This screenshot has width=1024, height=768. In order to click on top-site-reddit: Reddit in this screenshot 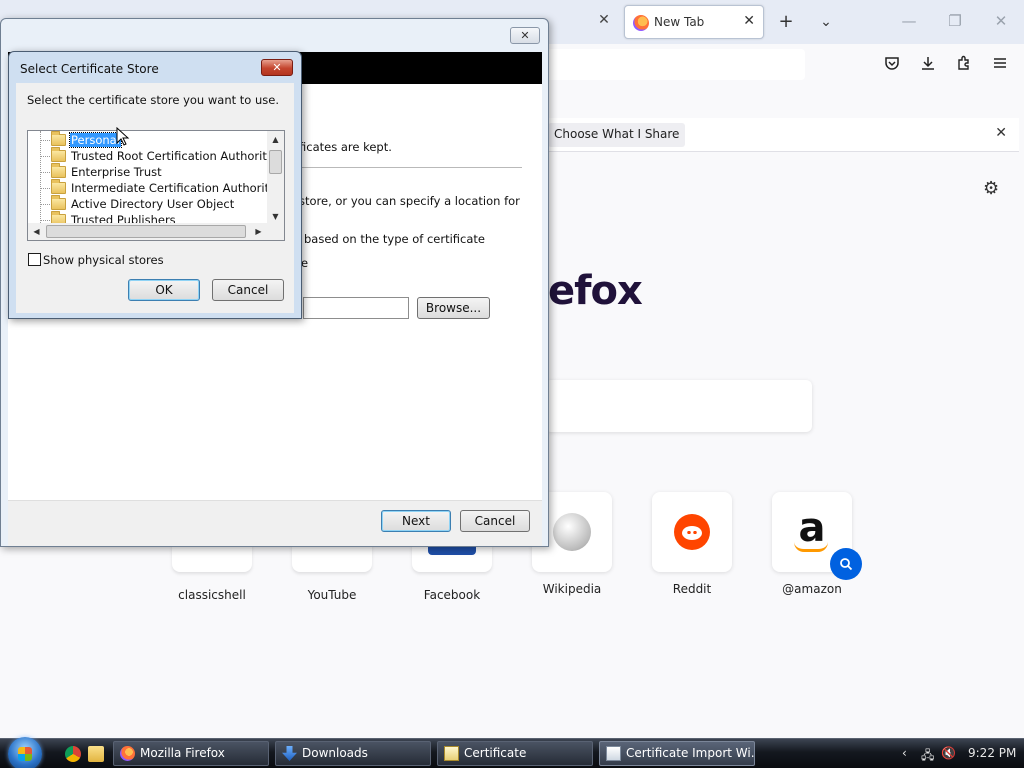, I will do `click(692, 544)`.